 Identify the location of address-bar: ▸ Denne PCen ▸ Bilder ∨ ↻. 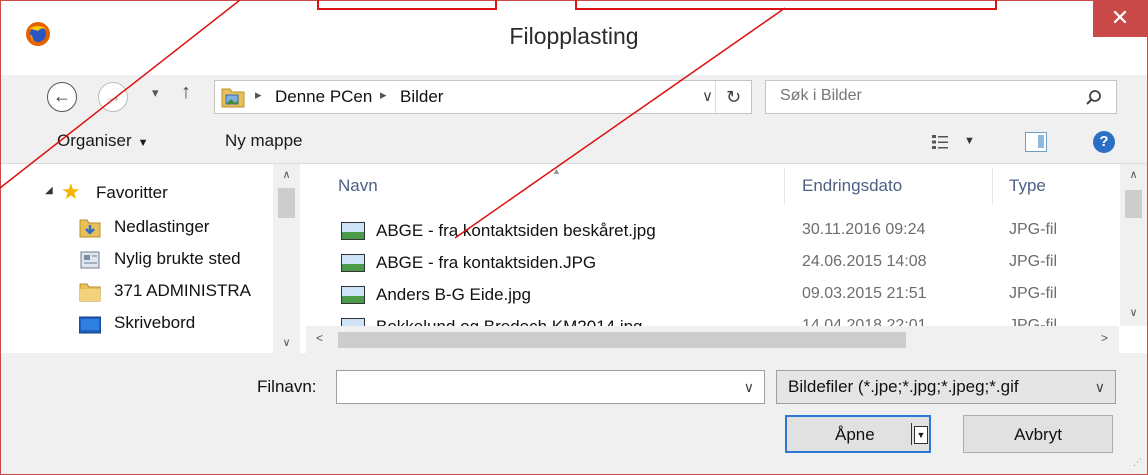
(483, 97).